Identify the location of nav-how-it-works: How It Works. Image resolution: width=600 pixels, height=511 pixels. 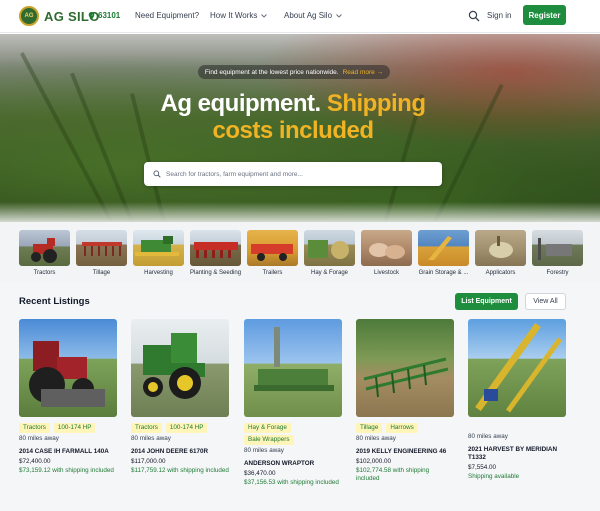
(239, 15).